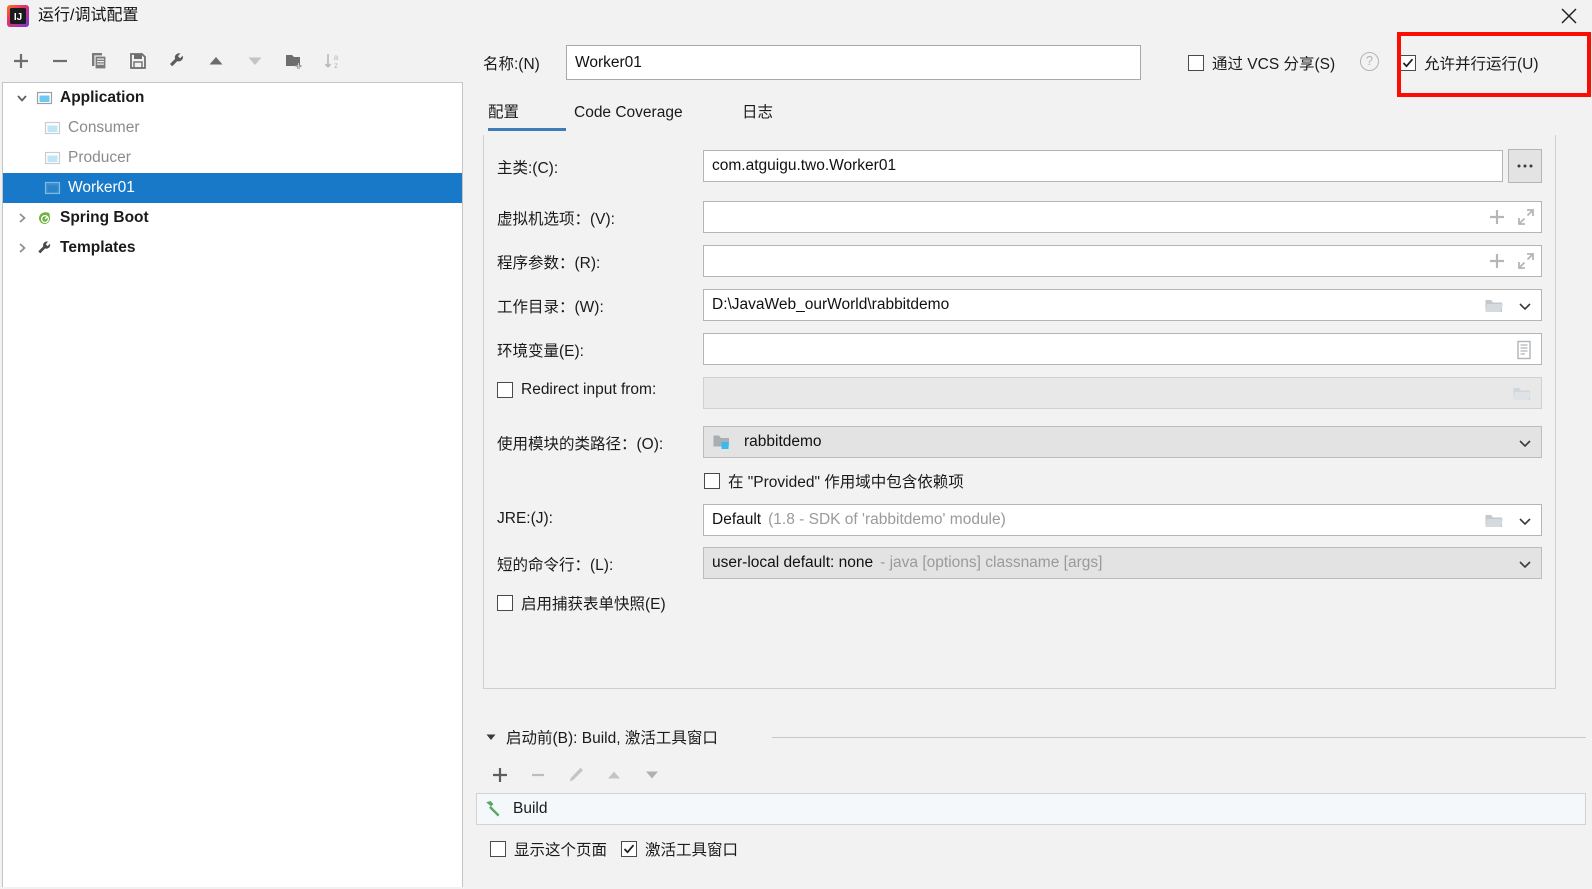  I want to click on browse-main-class-button, so click(1525, 166).